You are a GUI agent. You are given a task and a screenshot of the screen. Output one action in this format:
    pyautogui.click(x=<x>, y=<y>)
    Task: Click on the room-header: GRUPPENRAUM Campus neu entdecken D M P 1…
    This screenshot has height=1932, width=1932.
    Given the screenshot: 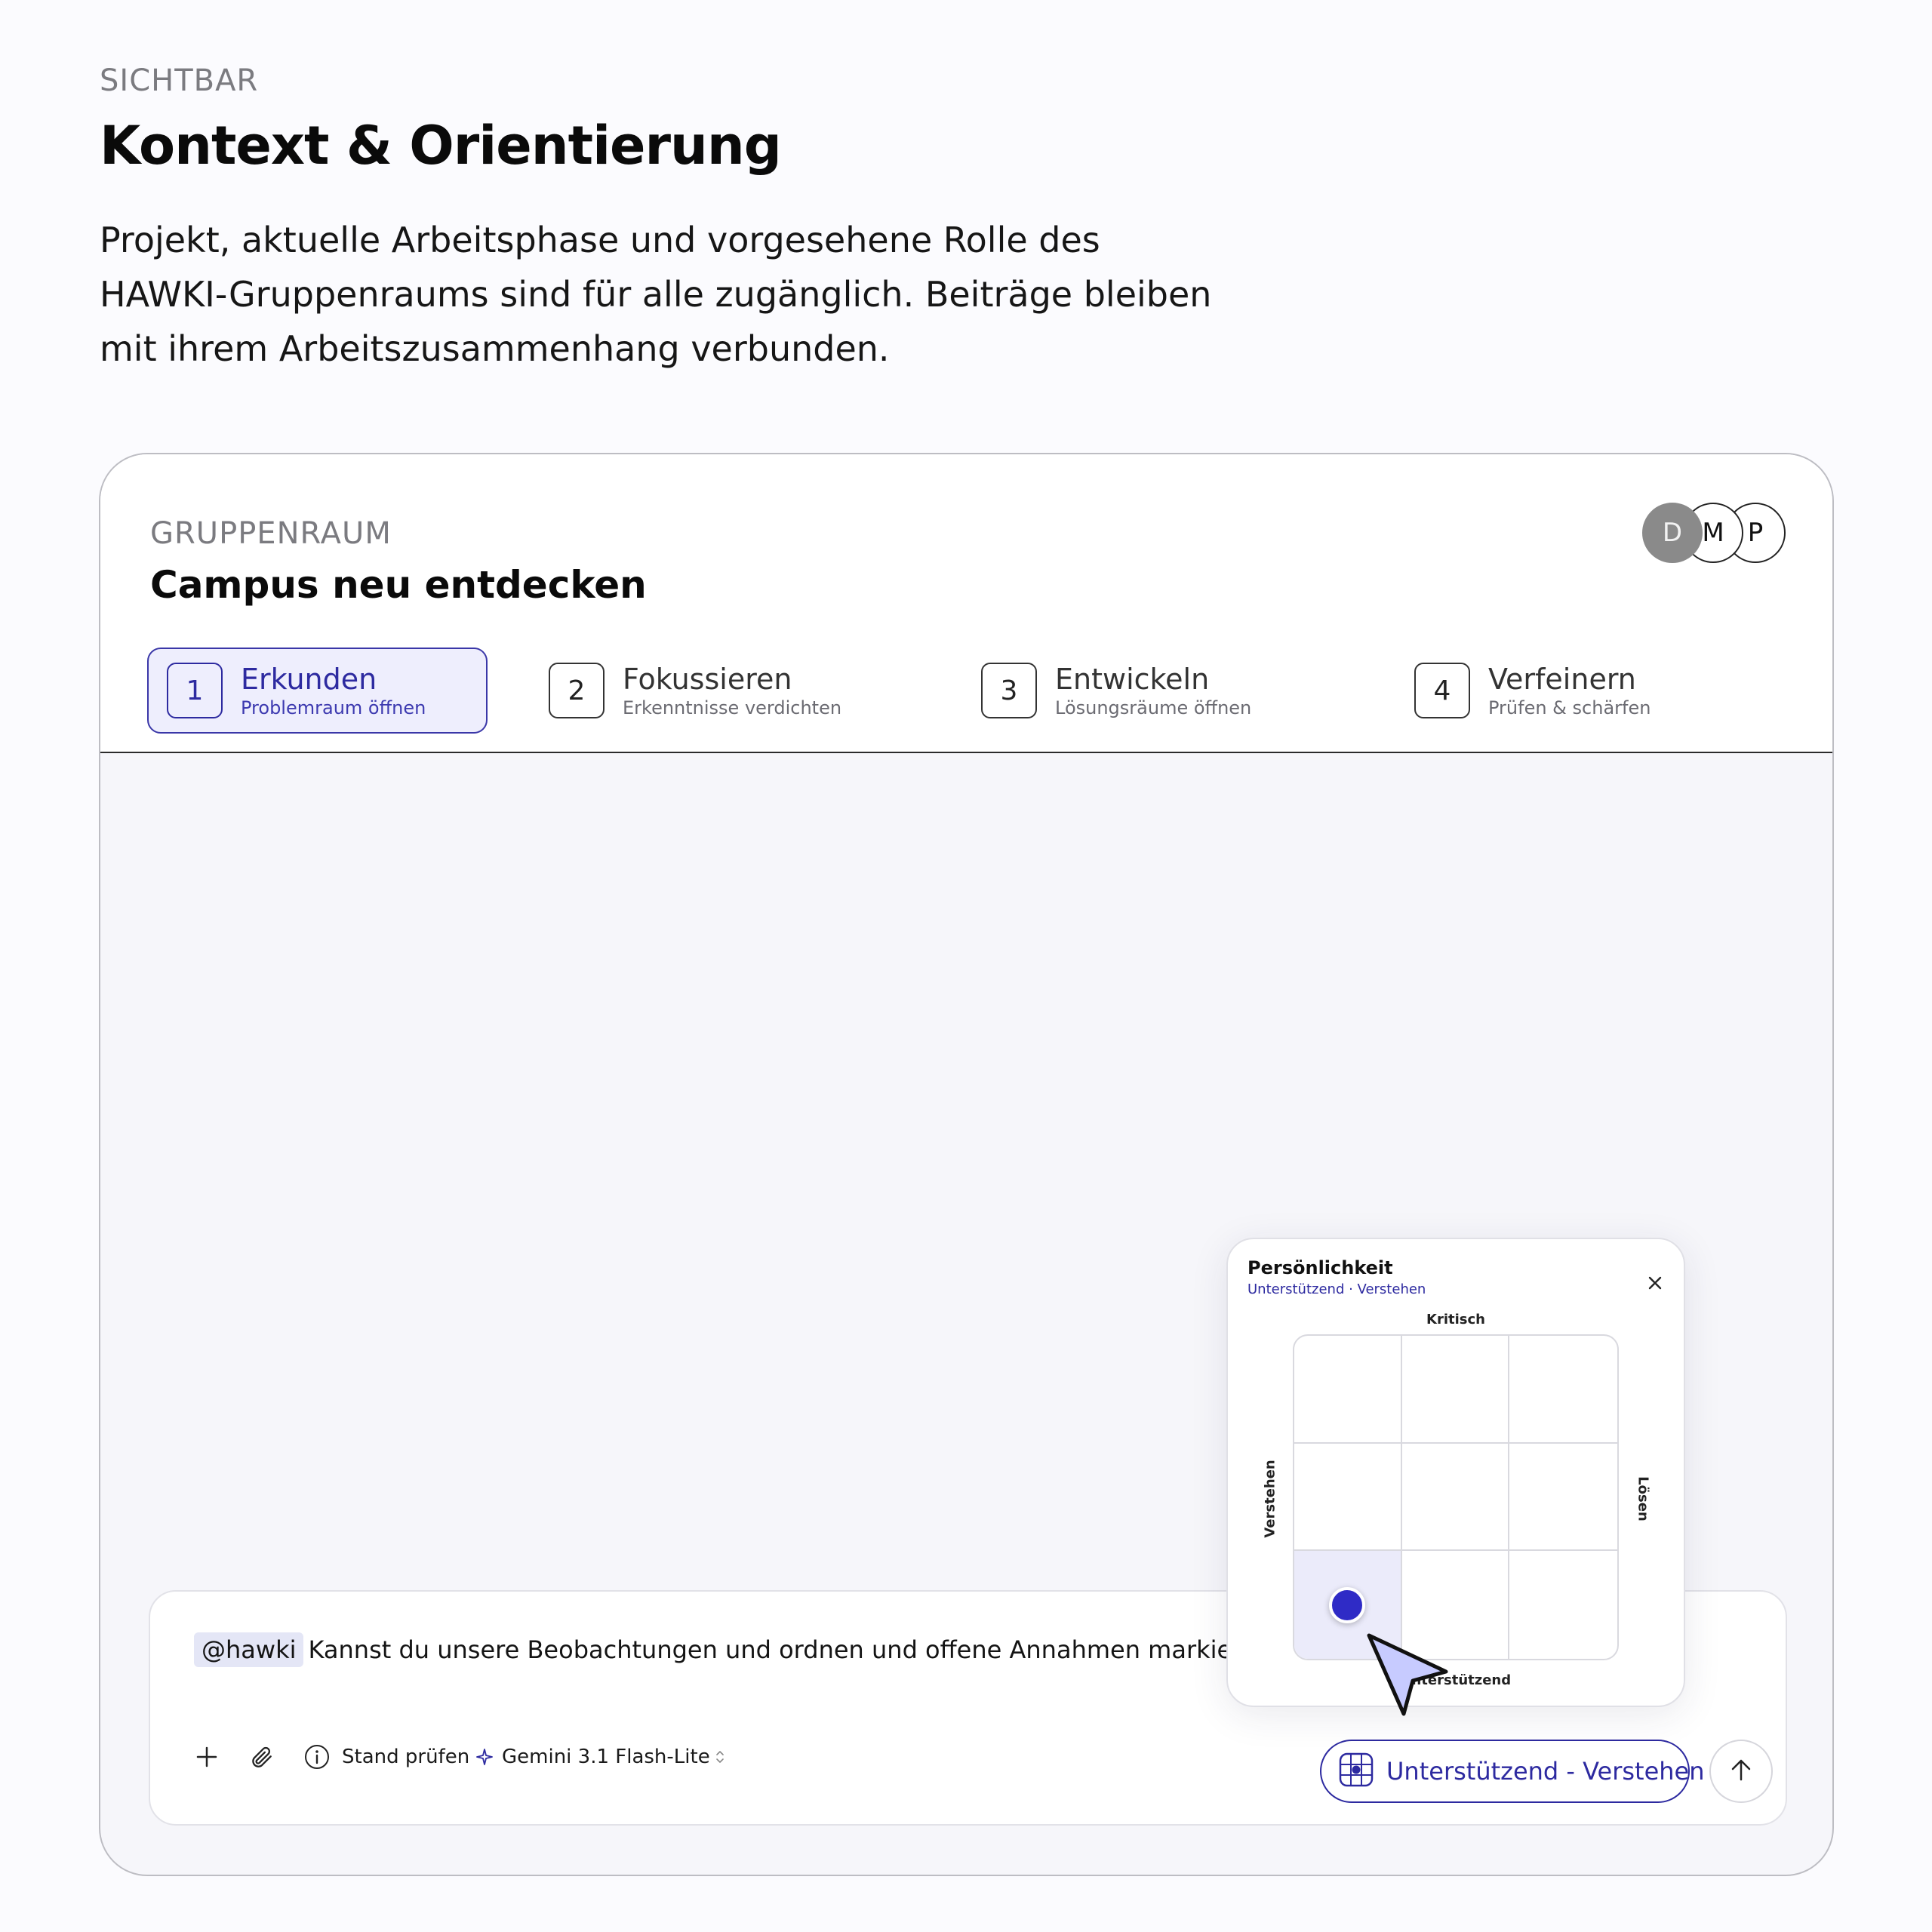 What is the action you would take?
    pyautogui.click(x=966, y=603)
    